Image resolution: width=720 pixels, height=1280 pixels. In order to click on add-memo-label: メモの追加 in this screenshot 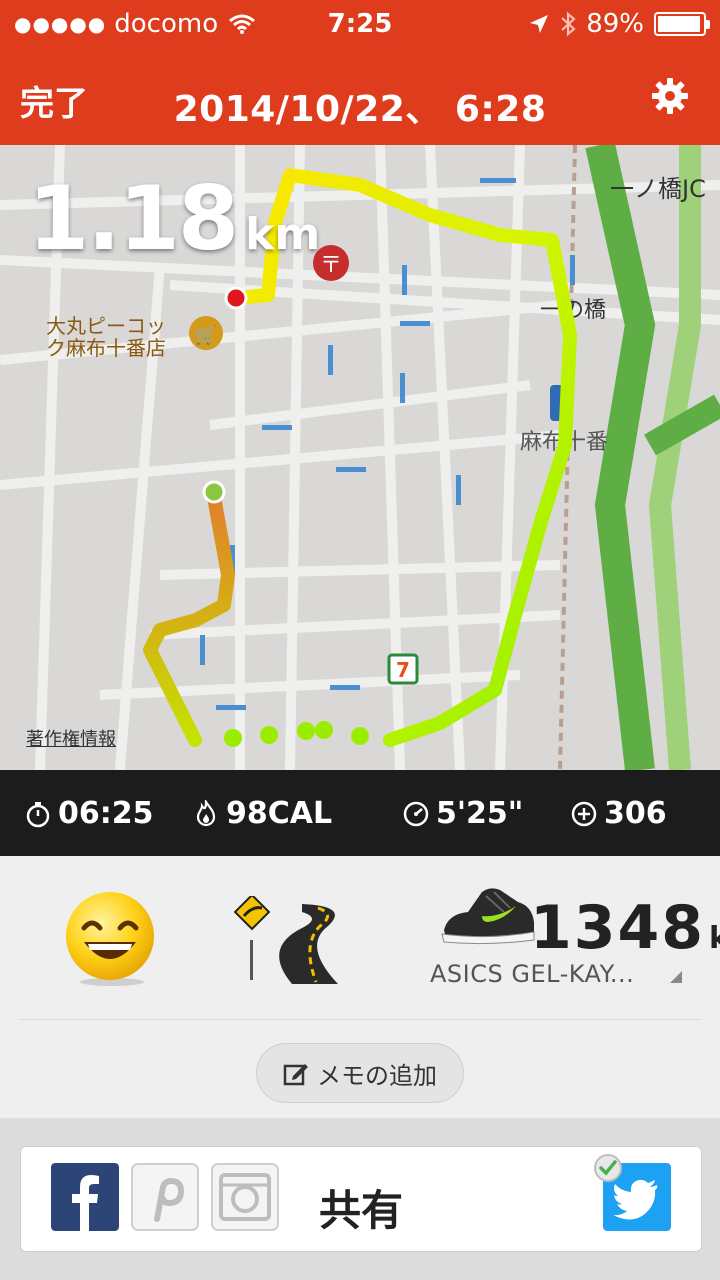, I will do `click(377, 1075)`.